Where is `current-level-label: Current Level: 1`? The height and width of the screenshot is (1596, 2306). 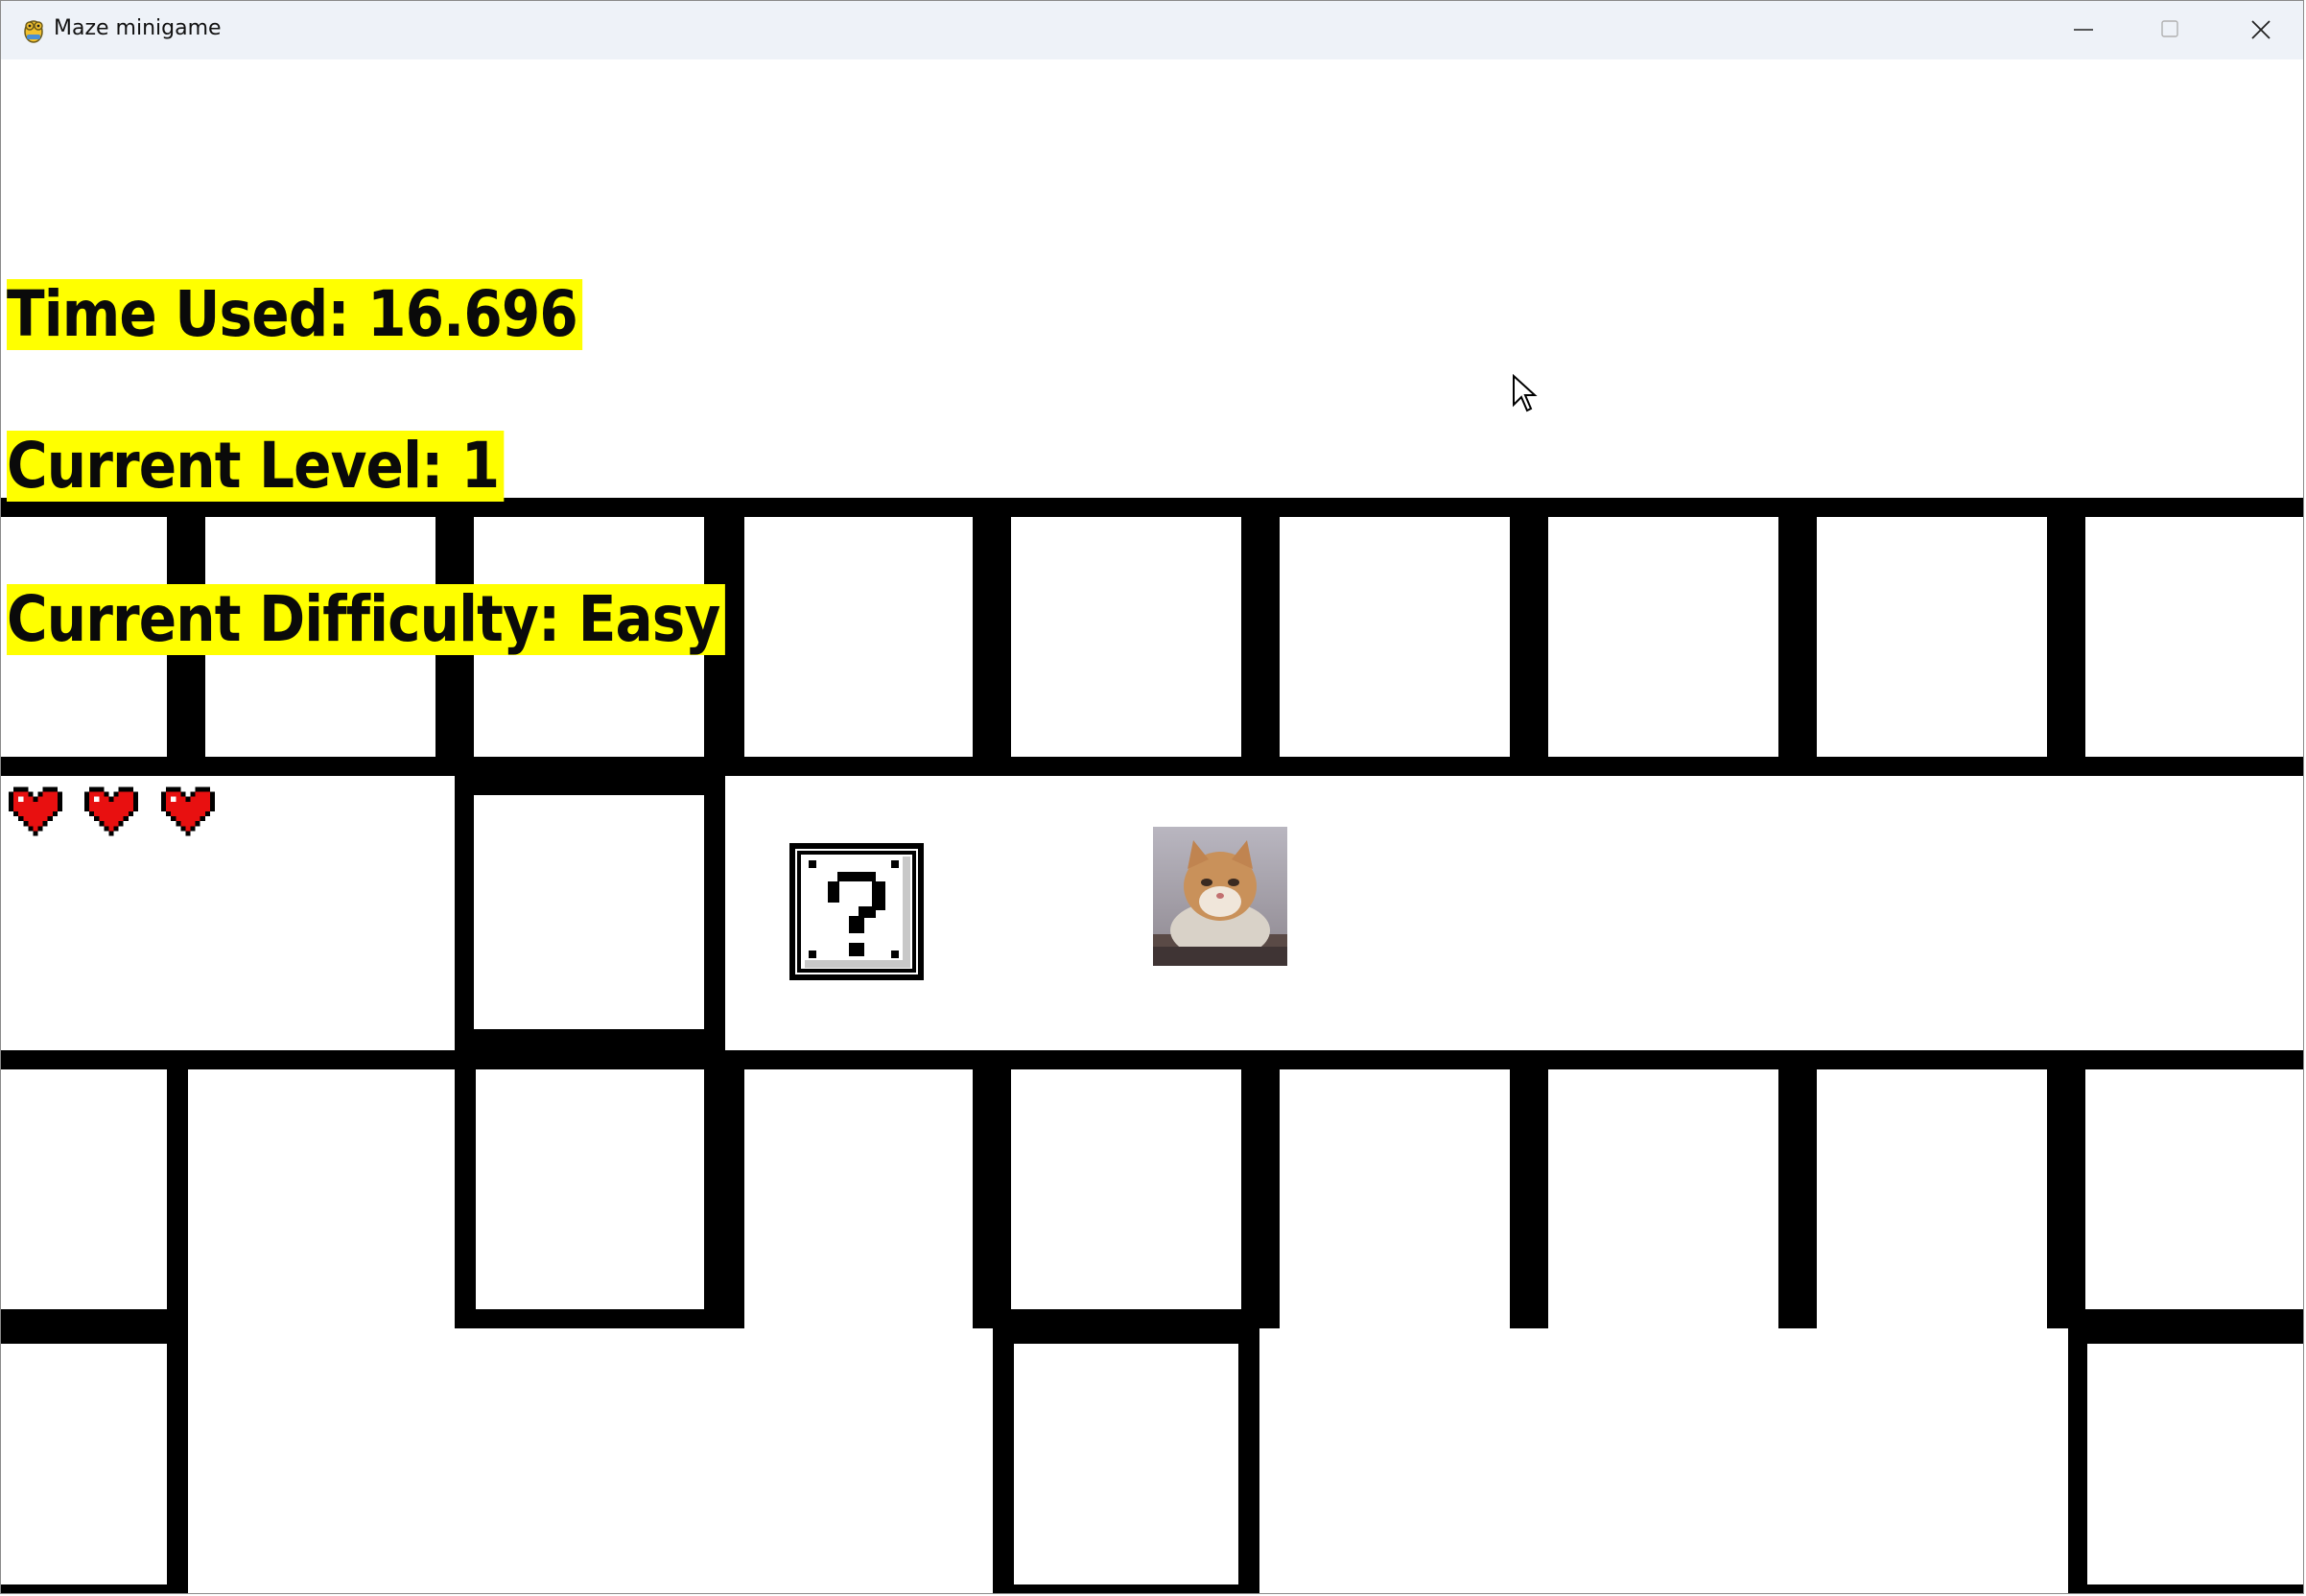
current-level-label: Current Level: 1 is located at coordinates (256, 466).